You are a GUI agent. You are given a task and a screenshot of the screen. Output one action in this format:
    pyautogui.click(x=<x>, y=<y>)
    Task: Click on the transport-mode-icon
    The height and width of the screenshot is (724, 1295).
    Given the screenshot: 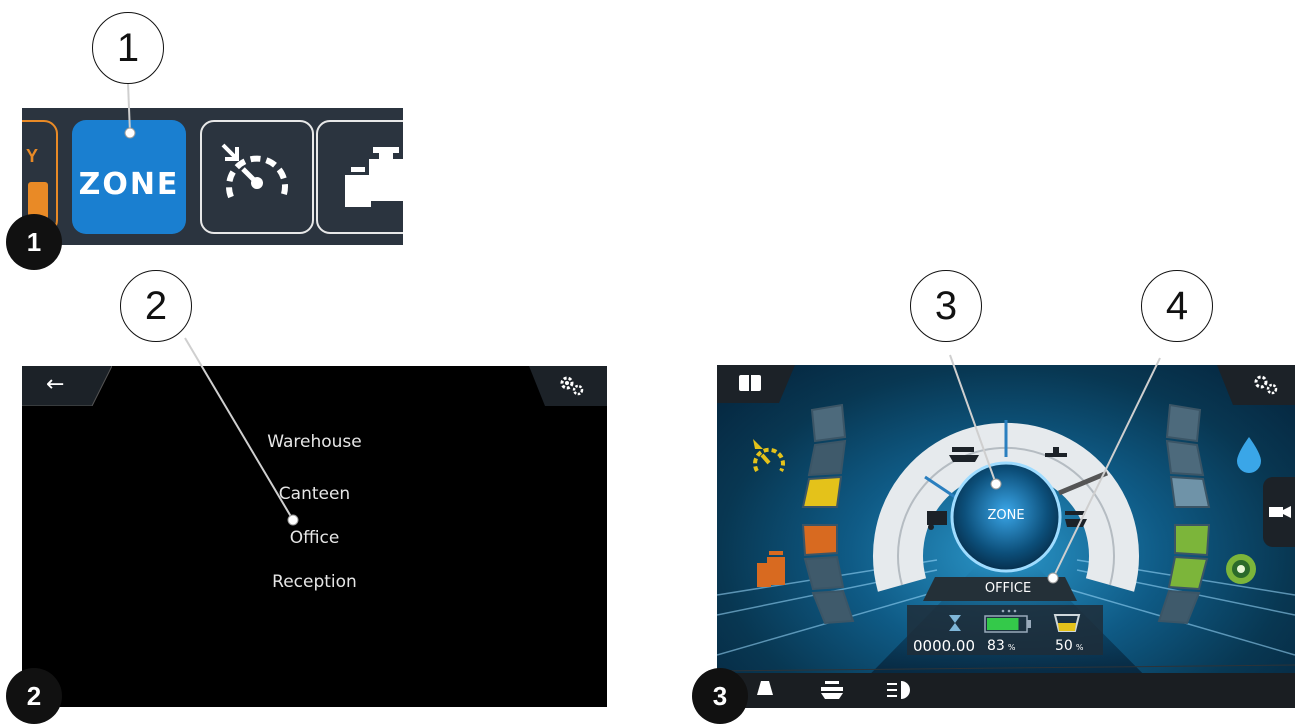 What is the action you would take?
    pyautogui.click(x=937, y=520)
    